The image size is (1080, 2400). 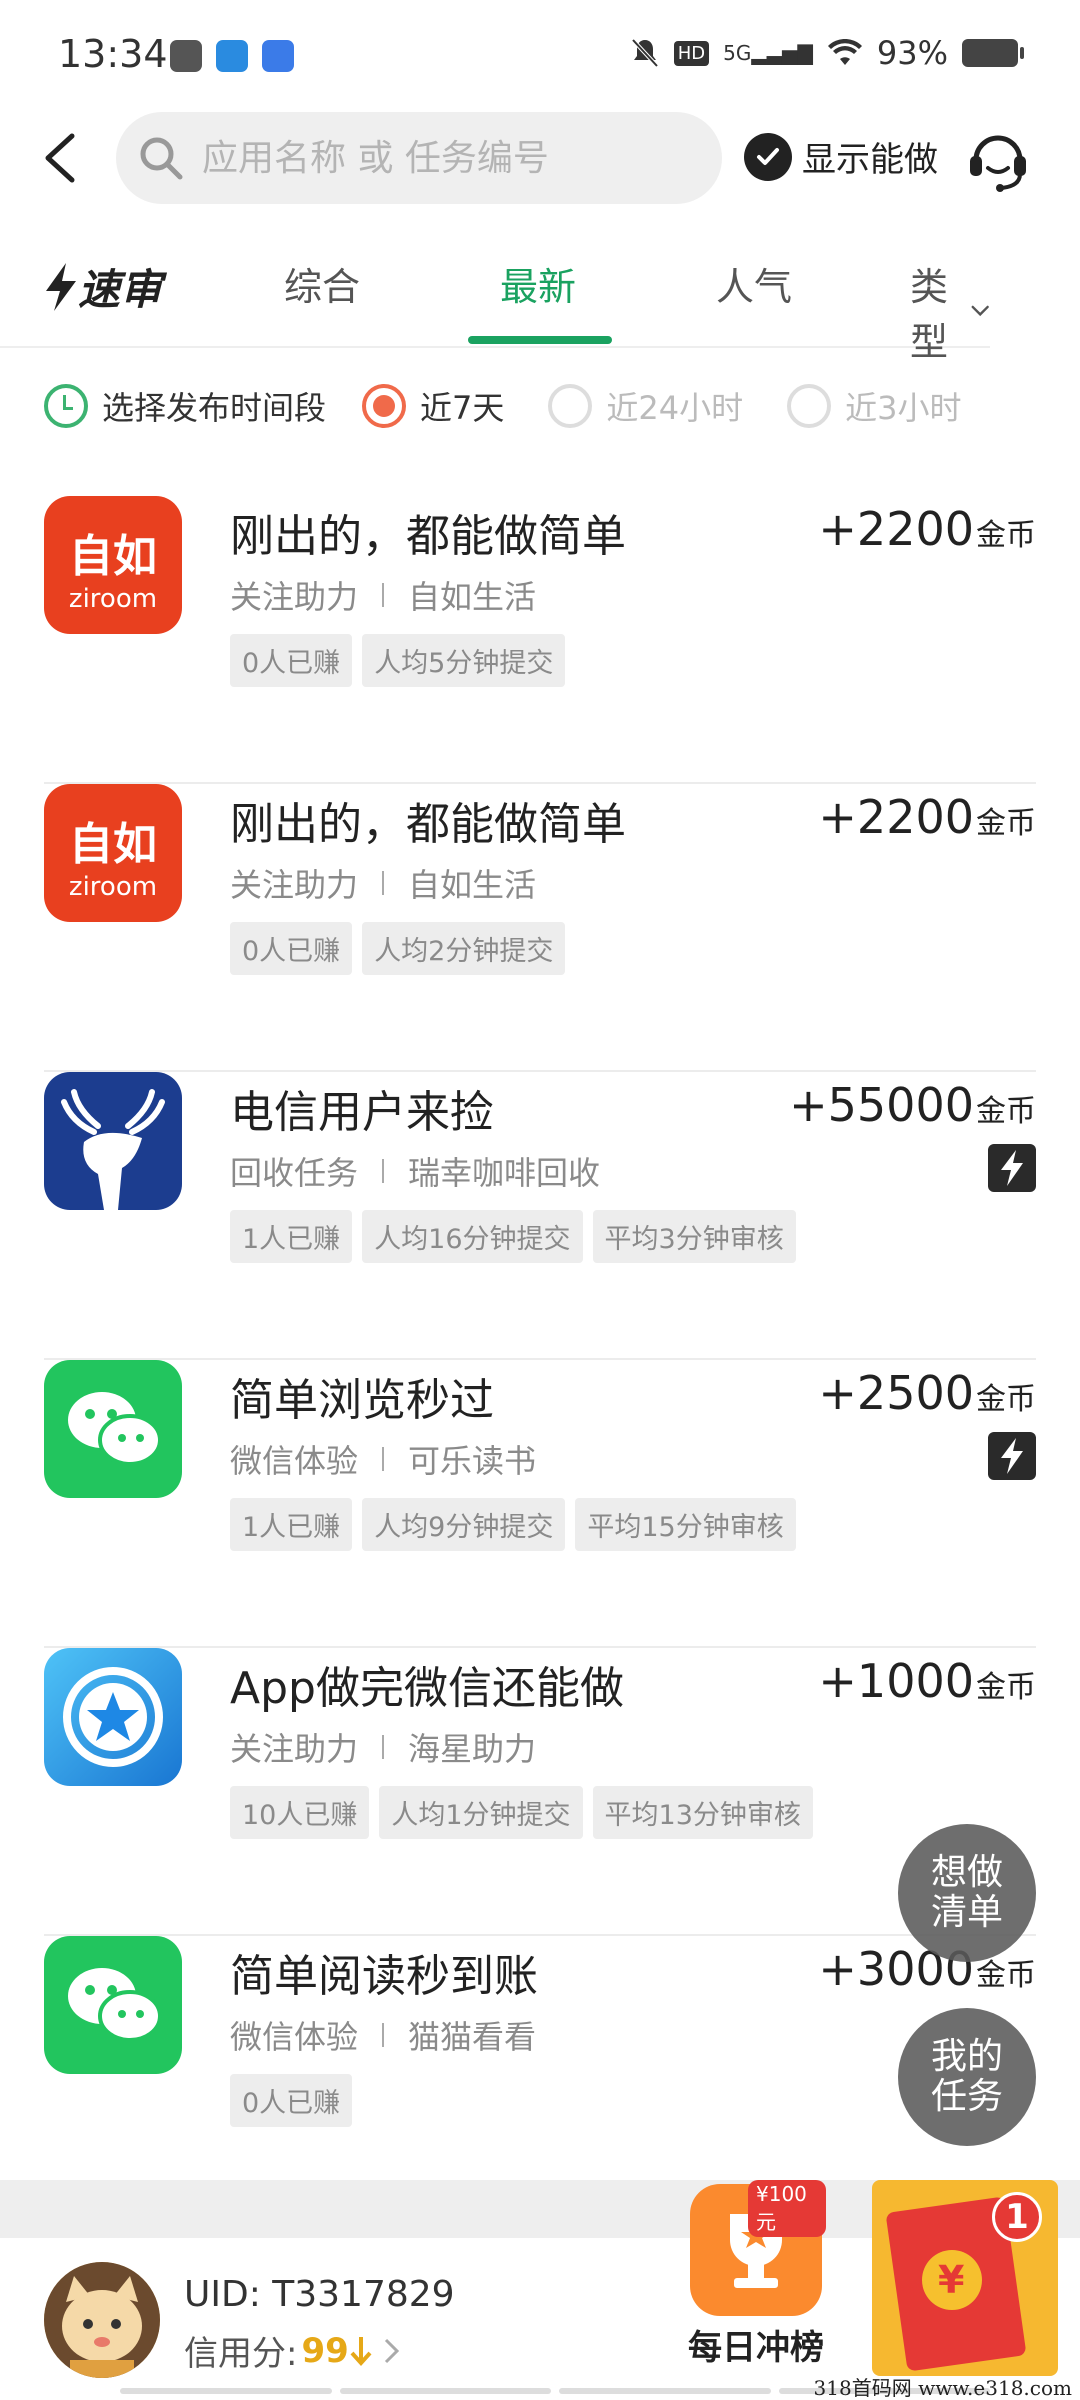 What do you see at coordinates (427, 1688) in the screenshot?
I see `task-title: App做完微信还能做` at bounding box center [427, 1688].